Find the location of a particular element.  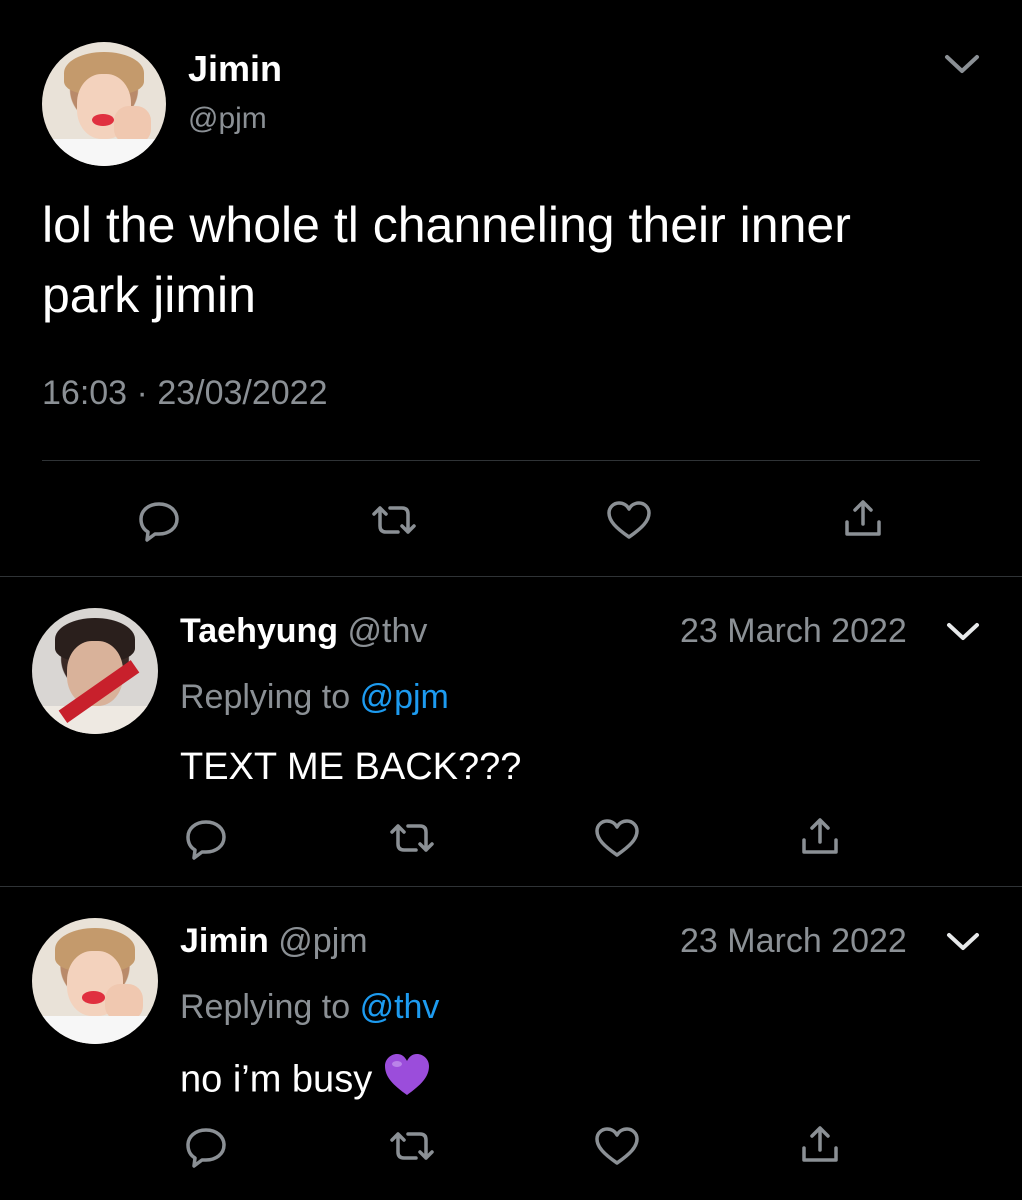

purple-heart-icon is located at coordinates (407, 1080).